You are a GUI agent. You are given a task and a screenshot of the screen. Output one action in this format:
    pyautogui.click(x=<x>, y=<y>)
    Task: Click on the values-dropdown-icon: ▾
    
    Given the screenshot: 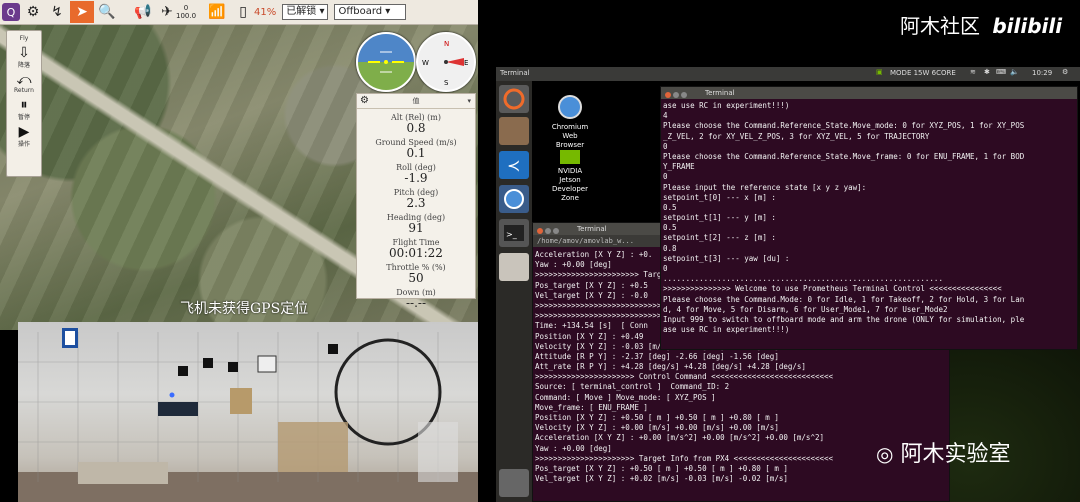 What is the action you would take?
    pyautogui.click(x=469, y=101)
    